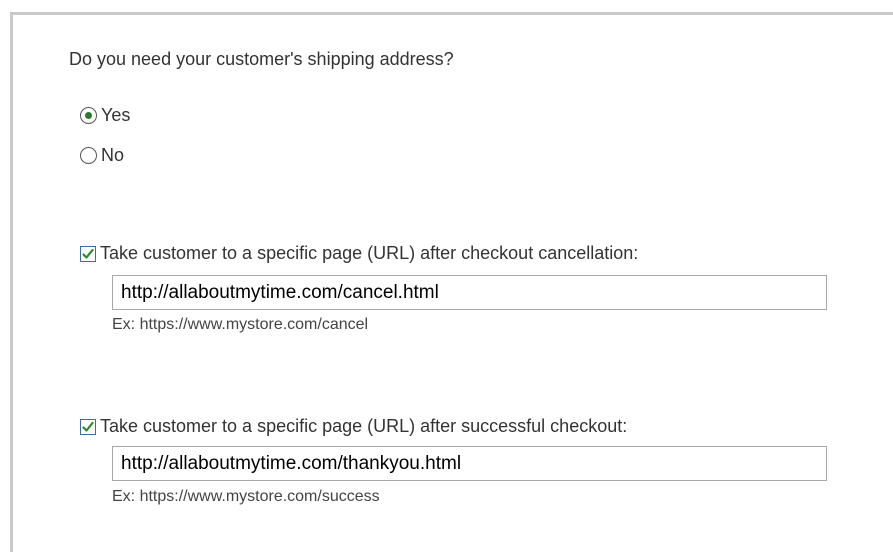  I want to click on success-redirect-checkbox, so click(88, 426).